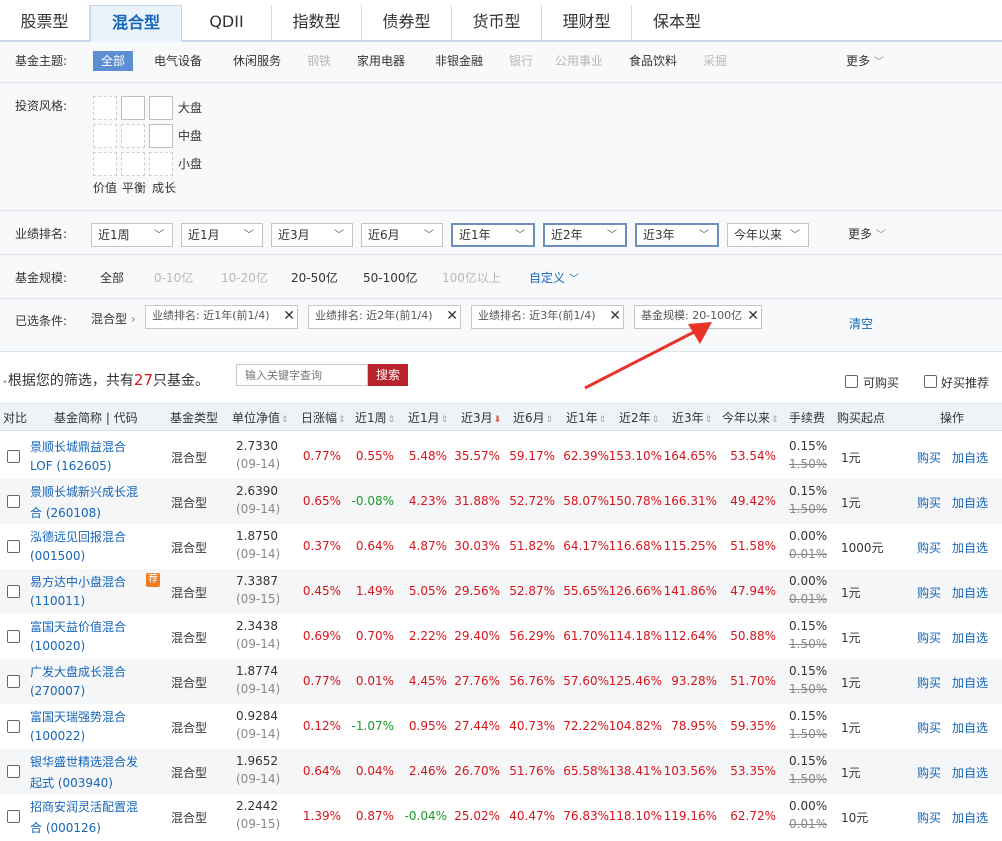  I want to click on tab-bond: 债券型, so click(407, 22).